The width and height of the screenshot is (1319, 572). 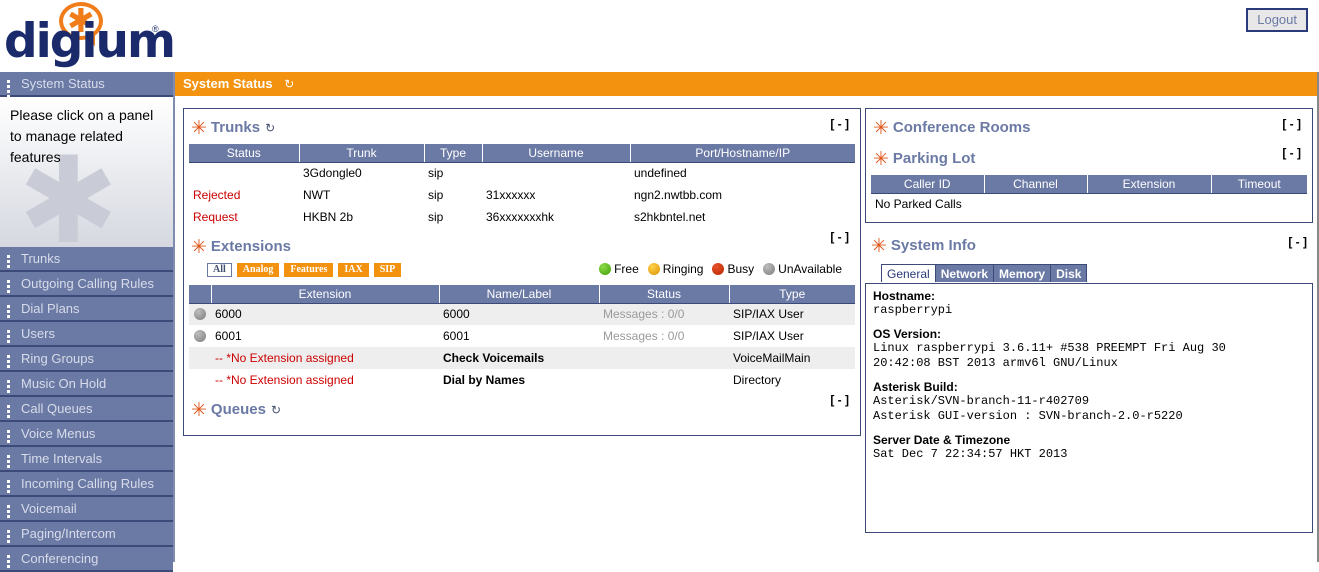 What do you see at coordinates (60, 558) in the screenshot?
I see `sidebar-item-label: Conferencing` at bounding box center [60, 558].